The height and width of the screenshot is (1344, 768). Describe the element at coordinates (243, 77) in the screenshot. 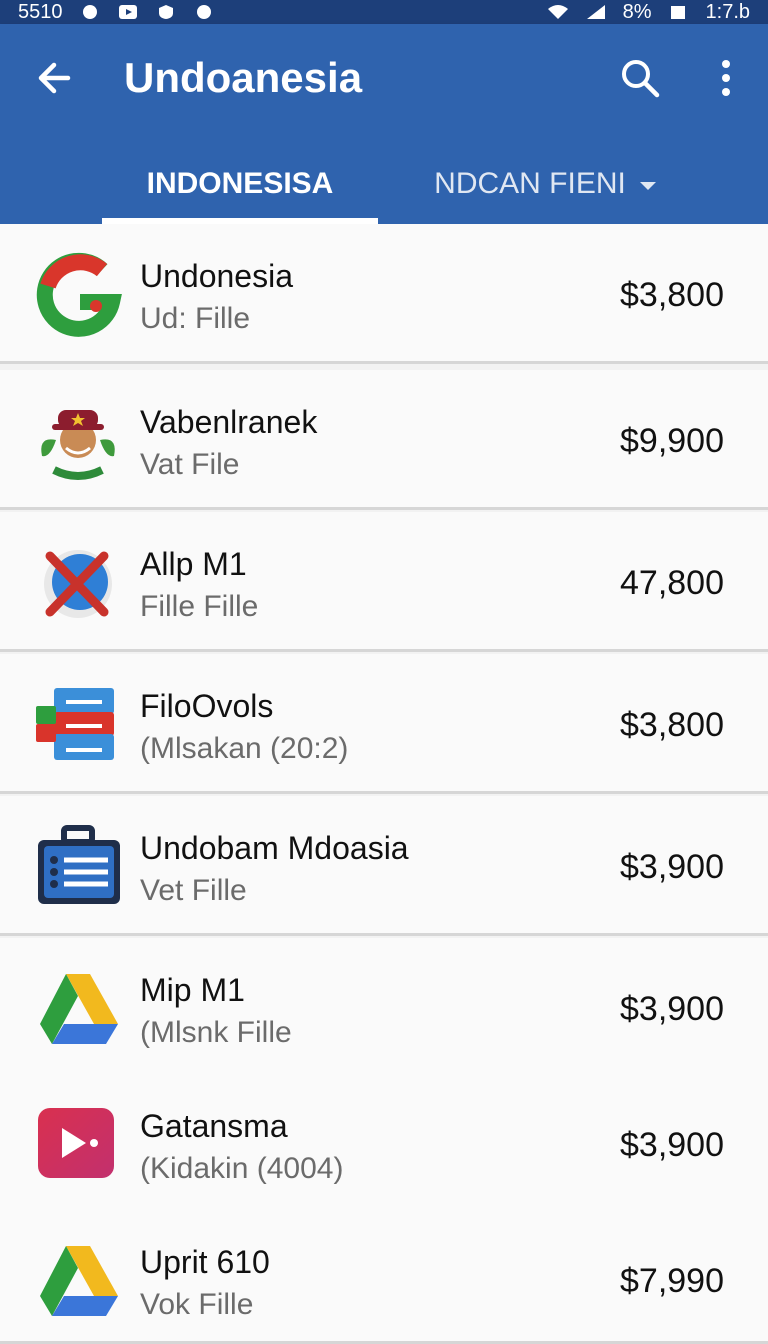

I see `page-title: Undoanesia` at that location.